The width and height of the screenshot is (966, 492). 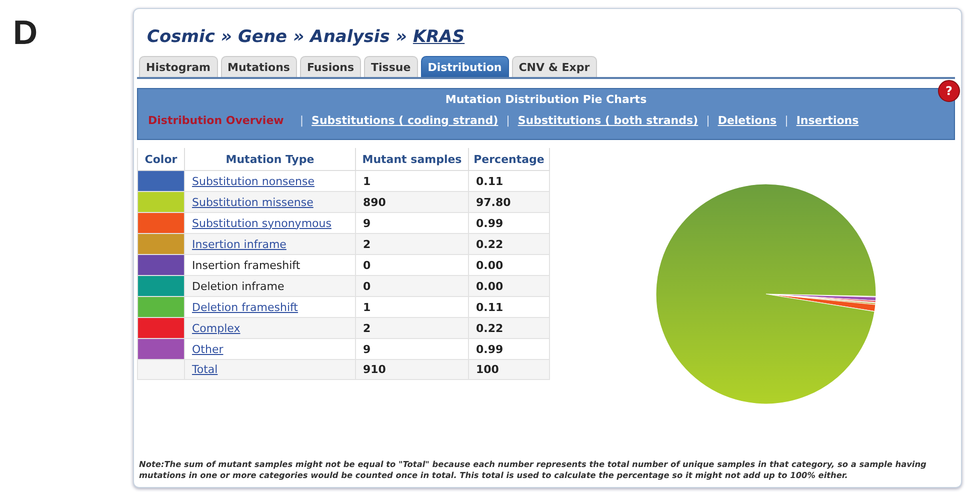 What do you see at coordinates (412, 159) in the screenshot?
I see `column-header: Mutant samples` at bounding box center [412, 159].